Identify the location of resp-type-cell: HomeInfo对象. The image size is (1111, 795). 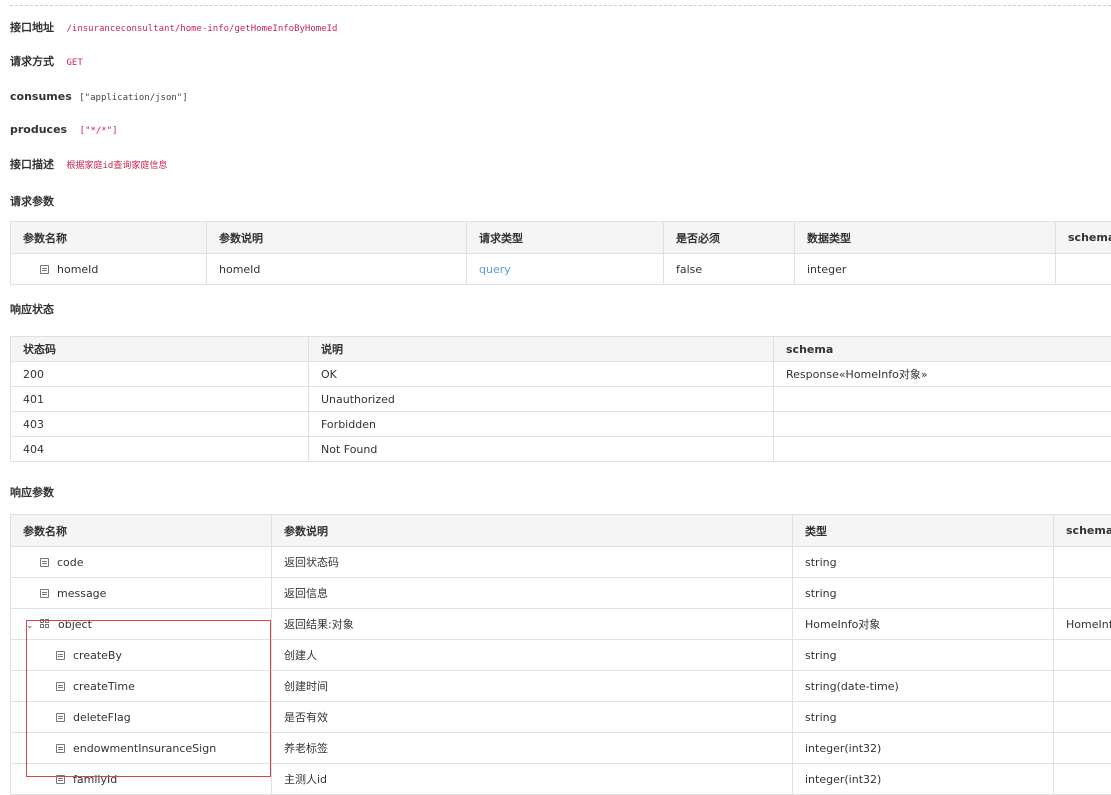
(923, 624).